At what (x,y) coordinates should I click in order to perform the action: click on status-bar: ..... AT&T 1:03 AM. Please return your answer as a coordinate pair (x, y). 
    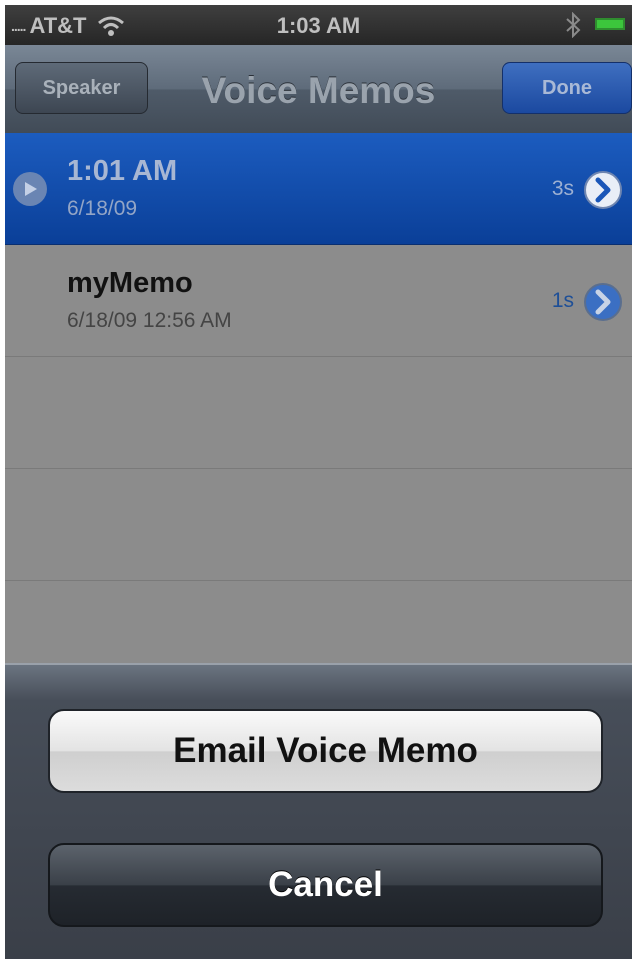
    Looking at the image, I should click on (318, 25).